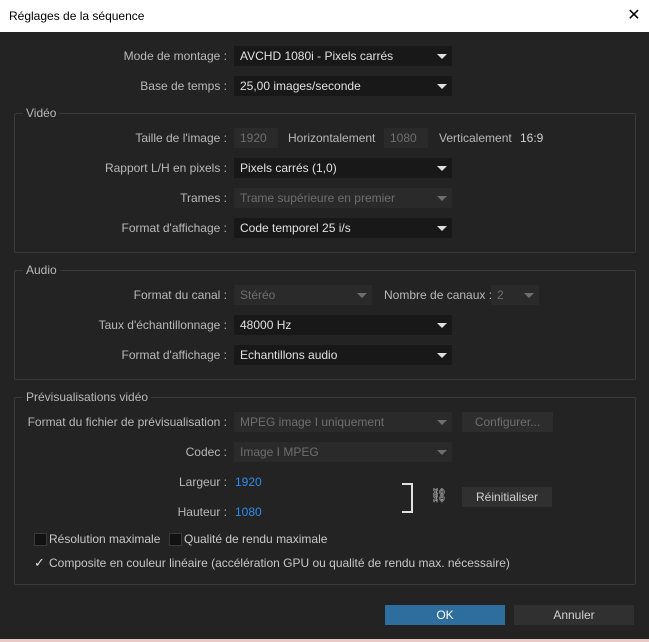  Describe the element at coordinates (407, 498) in the screenshot. I see `link-bracket` at that location.